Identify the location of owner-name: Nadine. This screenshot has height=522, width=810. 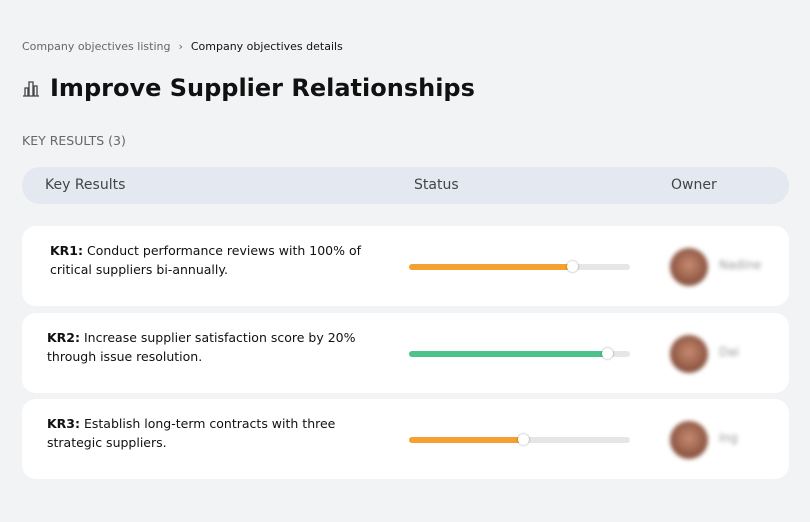
(740, 265).